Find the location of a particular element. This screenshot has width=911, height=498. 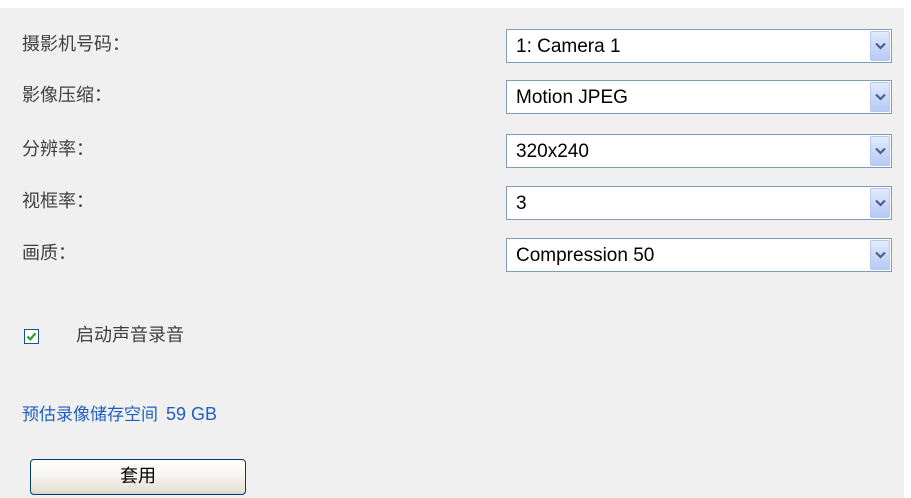

camera-number-dropdown-button is located at coordinates (880, 46).